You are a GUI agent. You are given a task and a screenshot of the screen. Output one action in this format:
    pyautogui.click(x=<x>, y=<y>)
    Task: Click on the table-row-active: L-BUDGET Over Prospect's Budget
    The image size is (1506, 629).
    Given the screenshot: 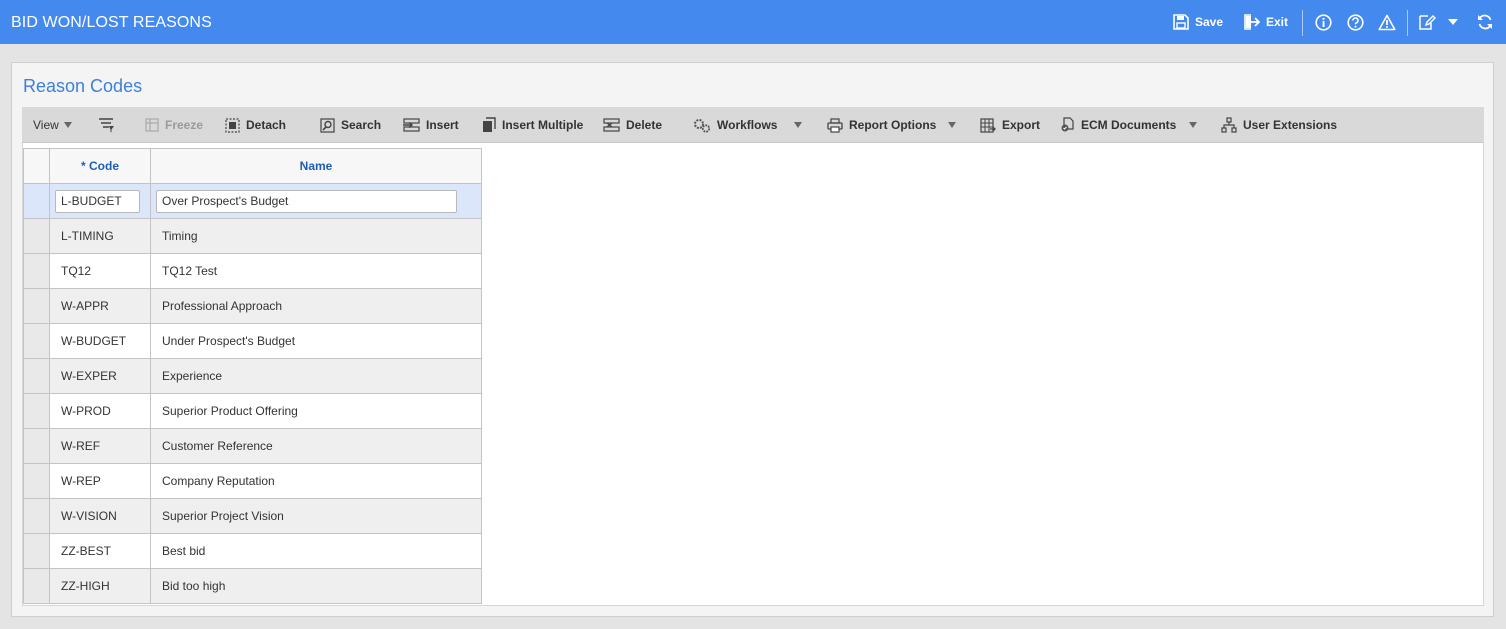 What is the action you would take?
    pyautogui.click(x=252, y=201)
    